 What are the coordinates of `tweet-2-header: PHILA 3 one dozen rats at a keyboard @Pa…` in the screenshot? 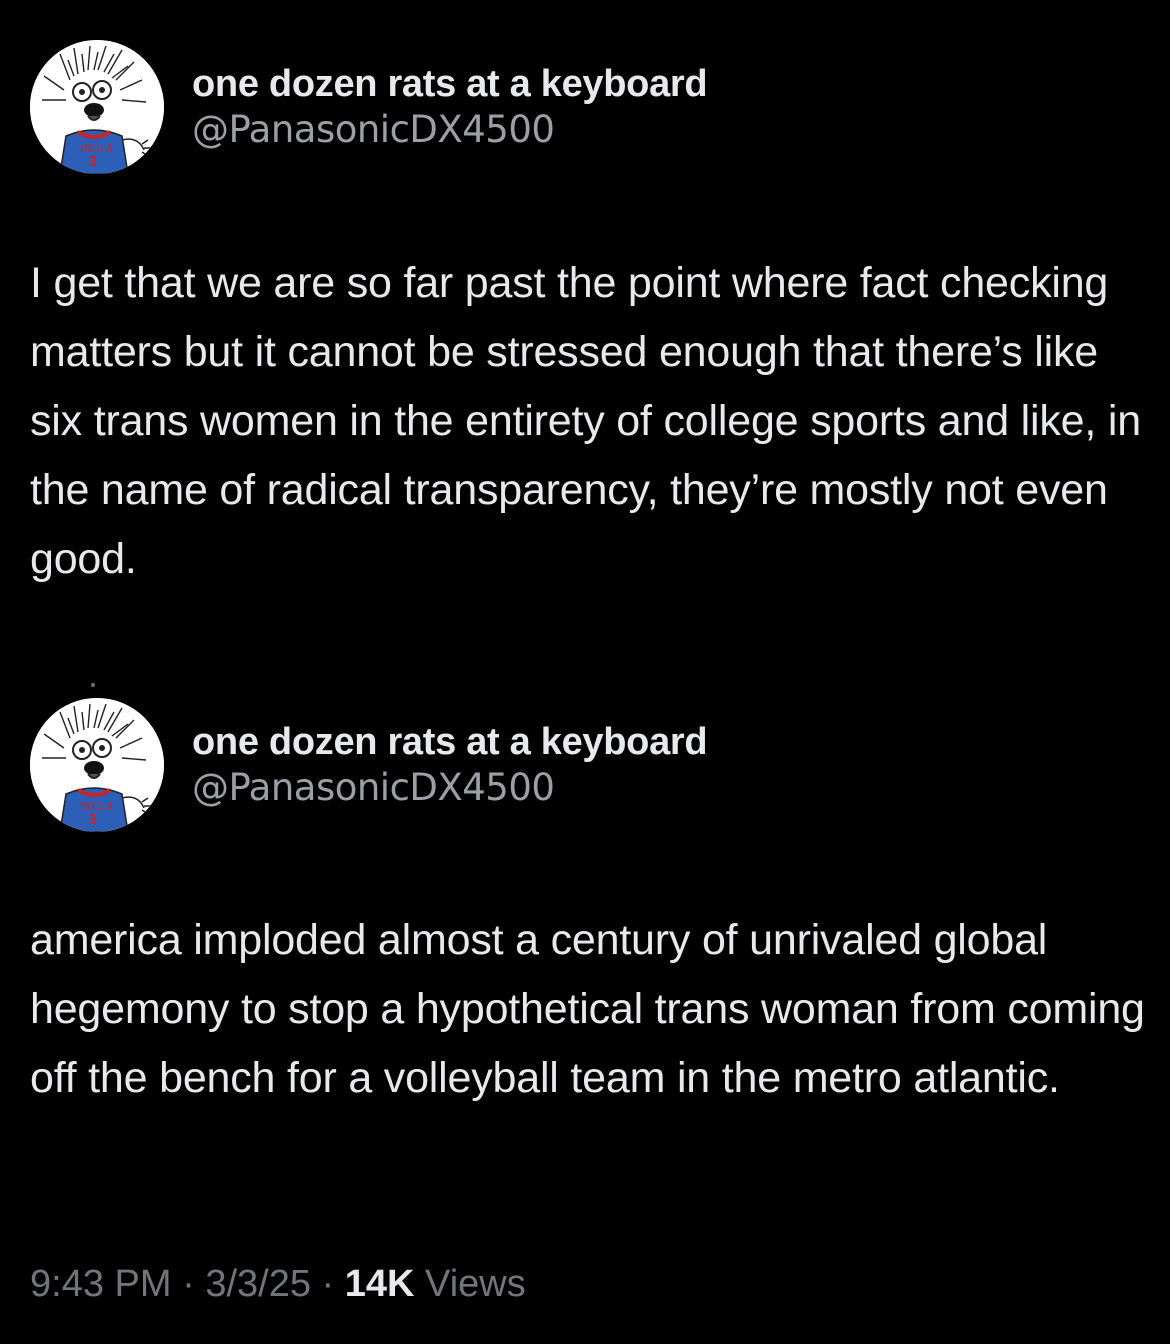 It's located at (369, 765).